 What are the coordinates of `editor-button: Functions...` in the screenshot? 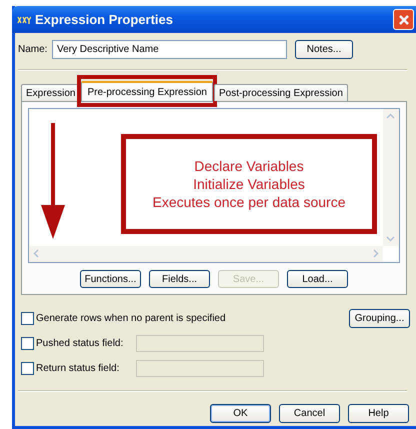 It's located at (110, 279).